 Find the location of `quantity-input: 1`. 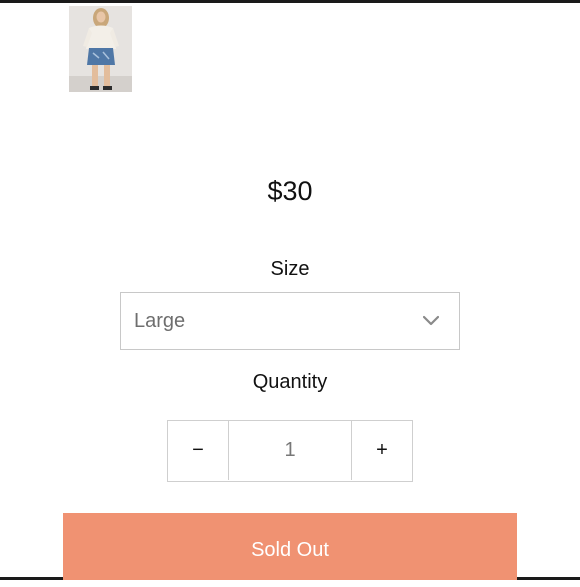

quantity-input: 1 is located at coordinates (290, 450).